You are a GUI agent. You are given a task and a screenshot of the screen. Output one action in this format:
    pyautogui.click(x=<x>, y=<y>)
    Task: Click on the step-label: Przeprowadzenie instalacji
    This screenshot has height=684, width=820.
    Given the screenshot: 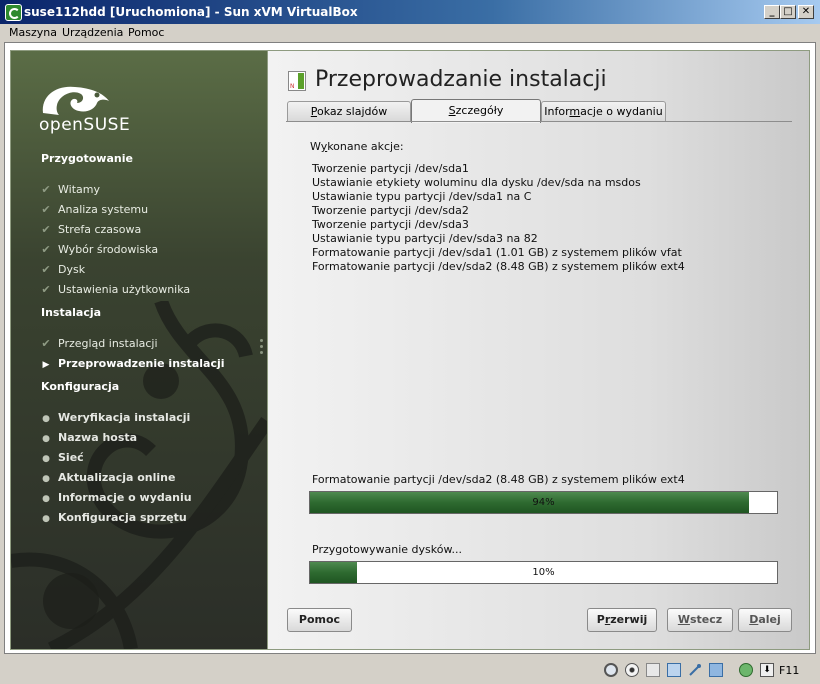 What is the action you would take?
    pyautogui.click(x=141, y=363)
    